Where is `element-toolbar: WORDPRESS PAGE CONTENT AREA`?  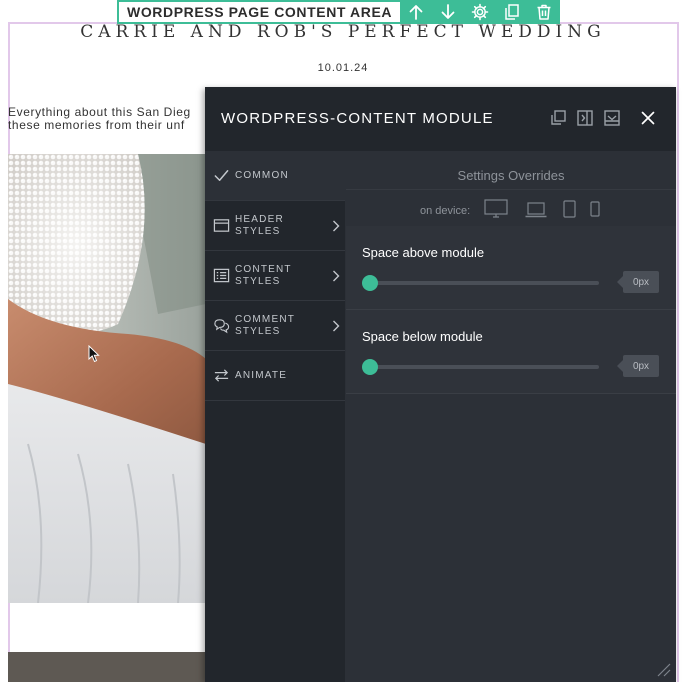 element-toolbar: WORDPRESS PAGE CONTENT AREA is located at coordinates (339, 12).